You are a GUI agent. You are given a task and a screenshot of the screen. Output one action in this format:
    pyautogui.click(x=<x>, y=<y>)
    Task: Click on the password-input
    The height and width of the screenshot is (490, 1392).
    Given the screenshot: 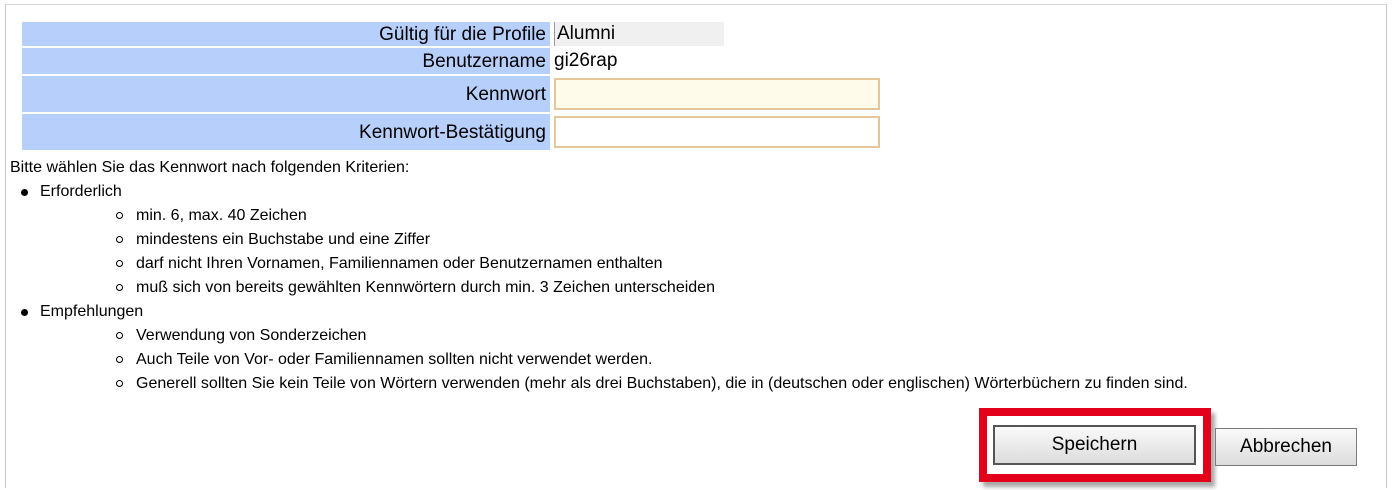 What is the action you would take?
    pyautogui.click(x=717, y=94)
    